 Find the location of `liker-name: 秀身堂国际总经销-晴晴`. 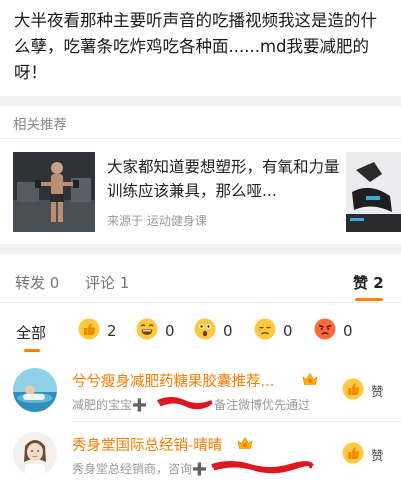

liker-name: 秀身堂国际总经销-晴晴 is located at coordinates (147, 444).